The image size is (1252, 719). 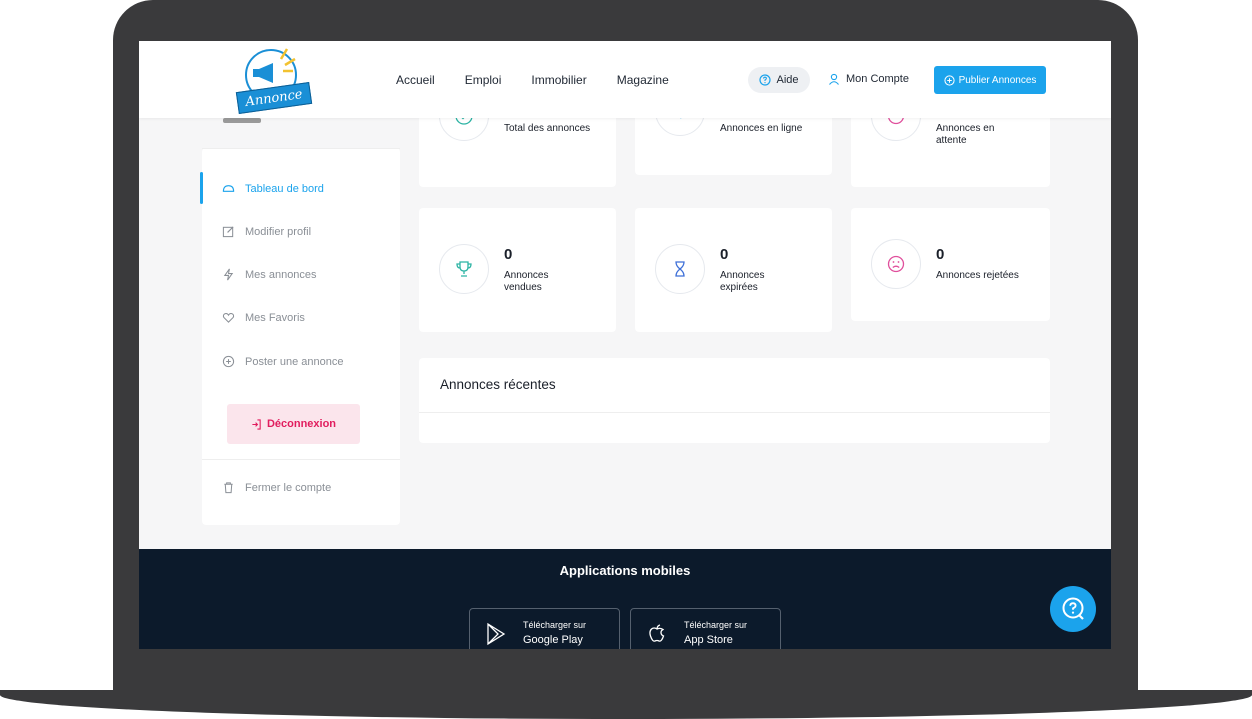 I want to click on avatar-stub, so click(x=242, y=120).